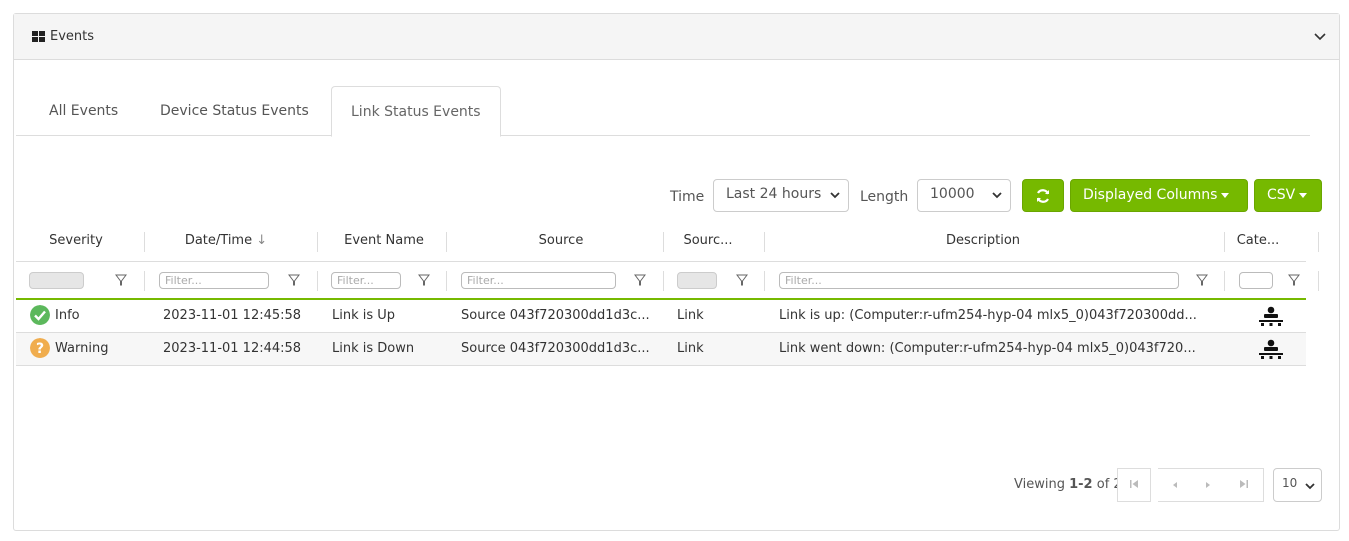 This screenshot has width=1349, height=541. What do you see at coordinates (373, 348) in the screenshot?
I see `event-name-cell: Link is Down` at bounding box center [373, 348].